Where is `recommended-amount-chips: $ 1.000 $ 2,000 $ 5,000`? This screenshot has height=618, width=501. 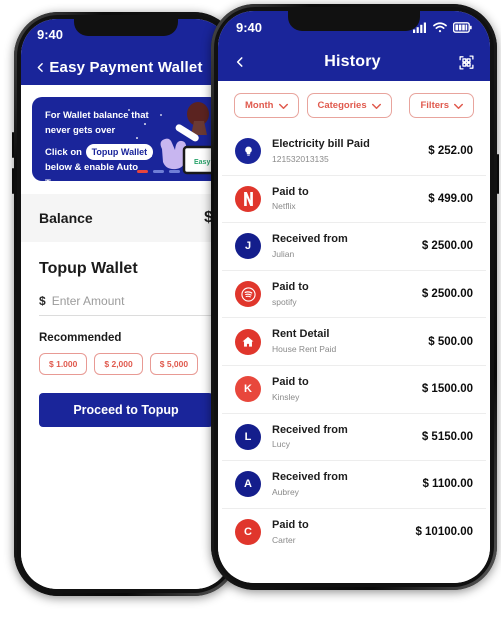
recommended-amount-chips: $ 1.000 $ 2,000 $ 5,000 is located at coordinates (126, 364).